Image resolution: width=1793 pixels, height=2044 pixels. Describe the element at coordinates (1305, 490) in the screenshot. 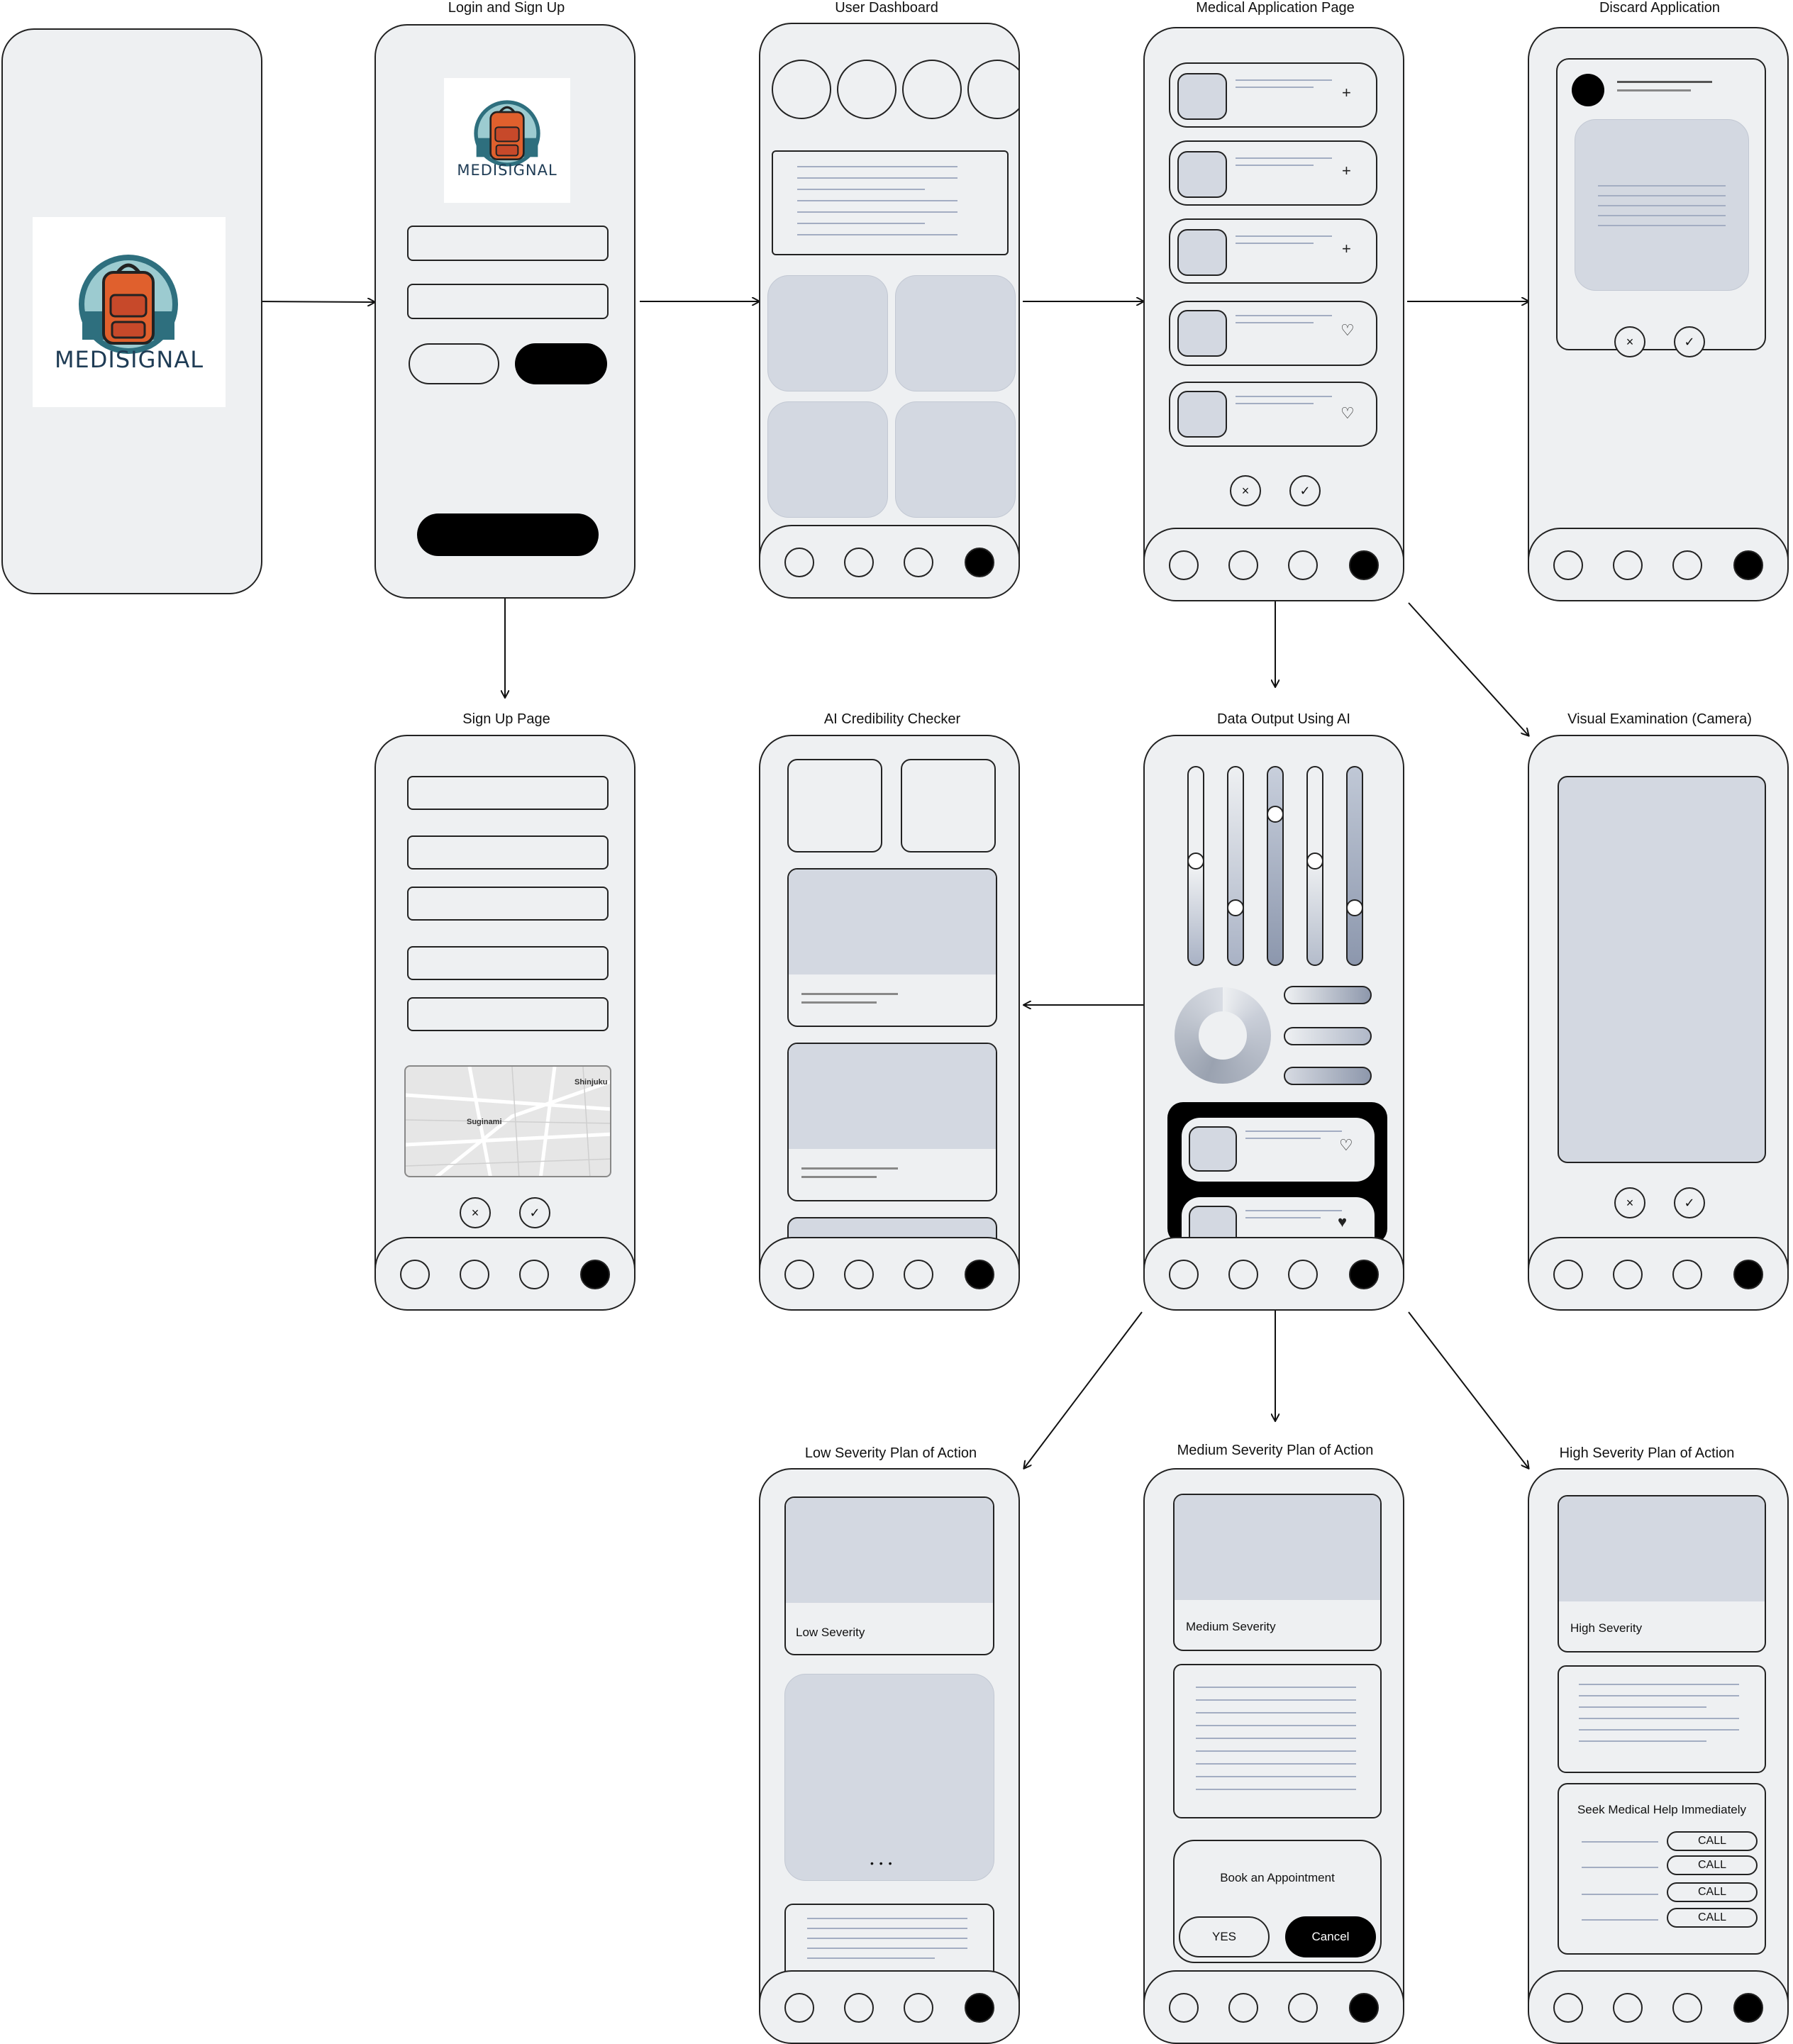

I see `accept-button: ✓` at that location.